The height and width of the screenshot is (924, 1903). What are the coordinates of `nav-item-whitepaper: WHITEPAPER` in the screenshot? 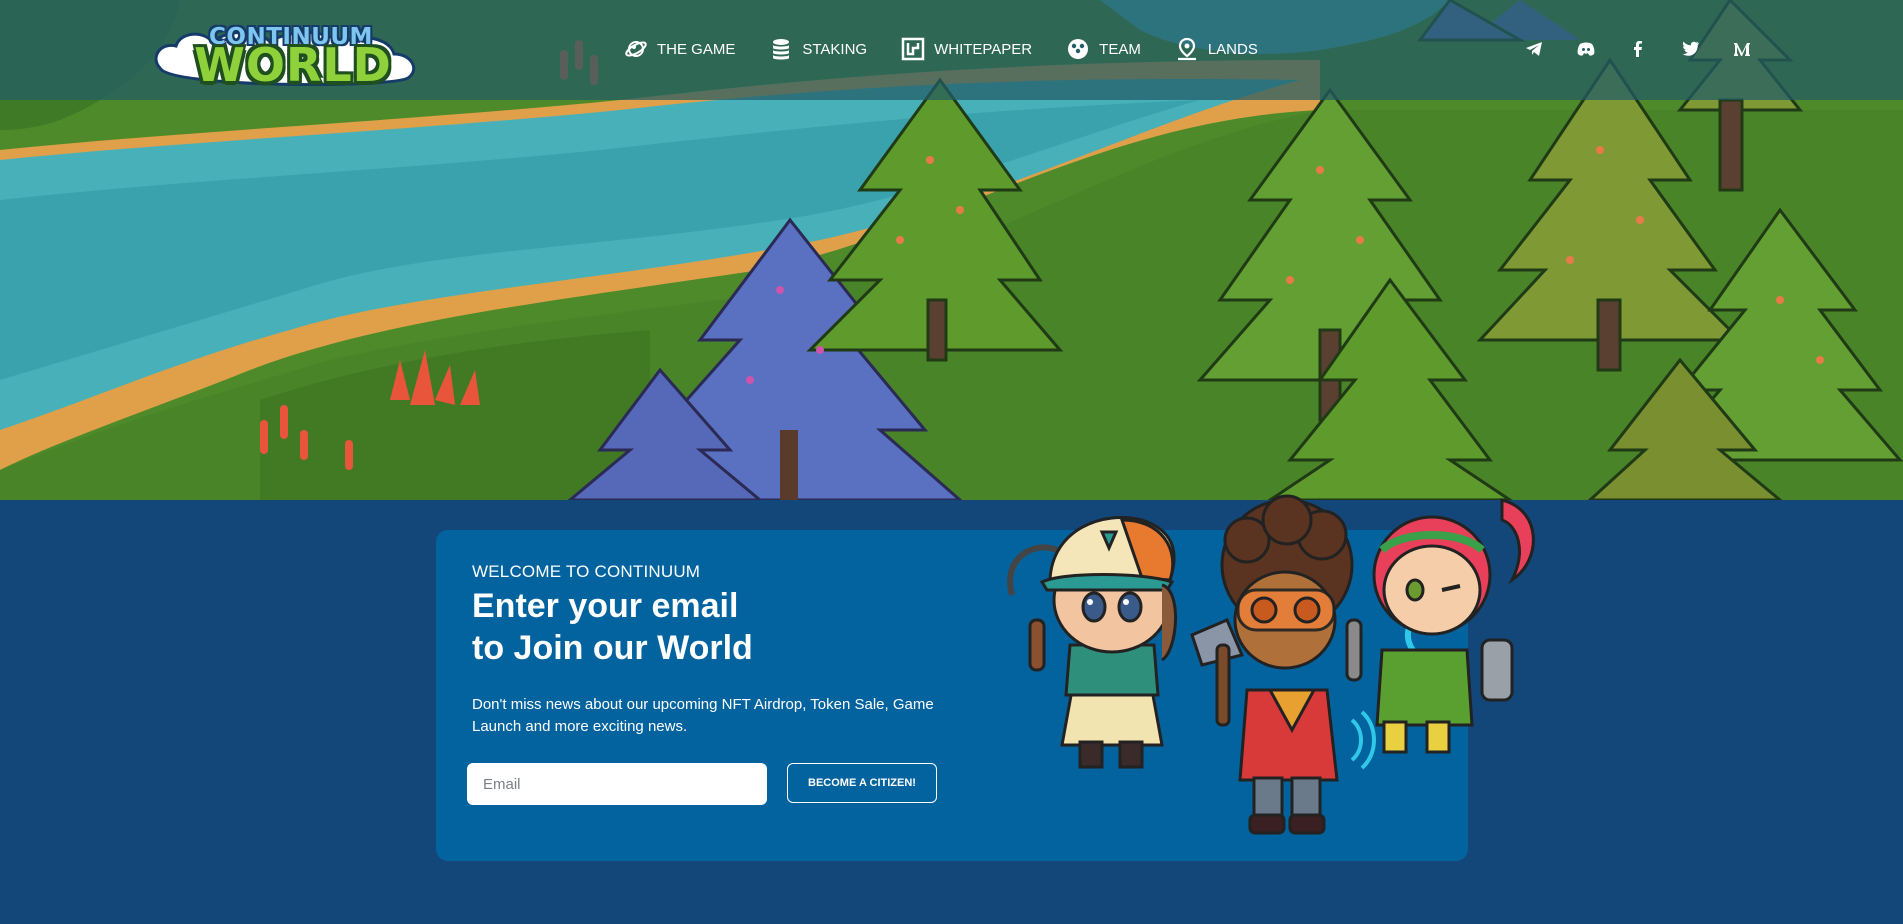 It's located at (966, 49).